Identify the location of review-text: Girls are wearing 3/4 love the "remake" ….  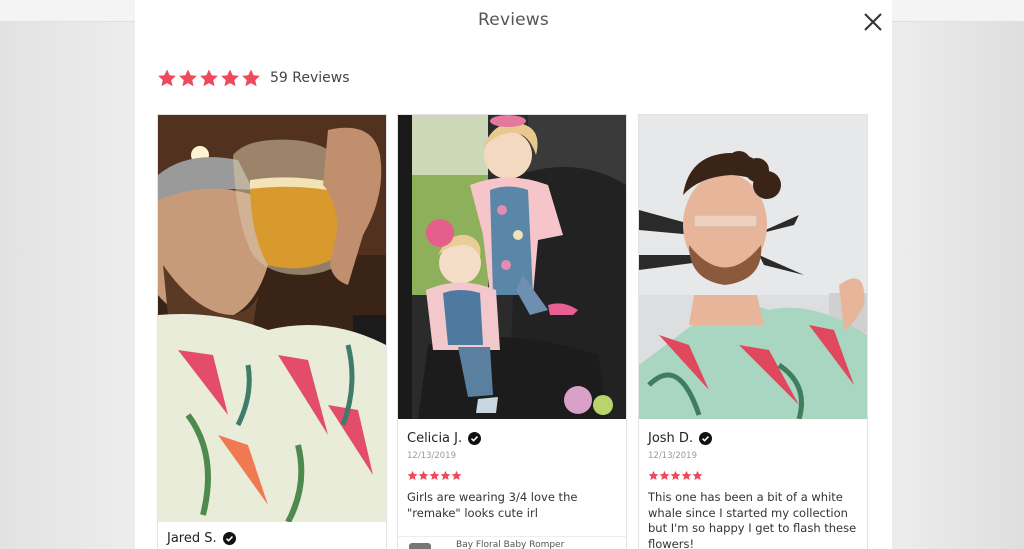
(492, 505).